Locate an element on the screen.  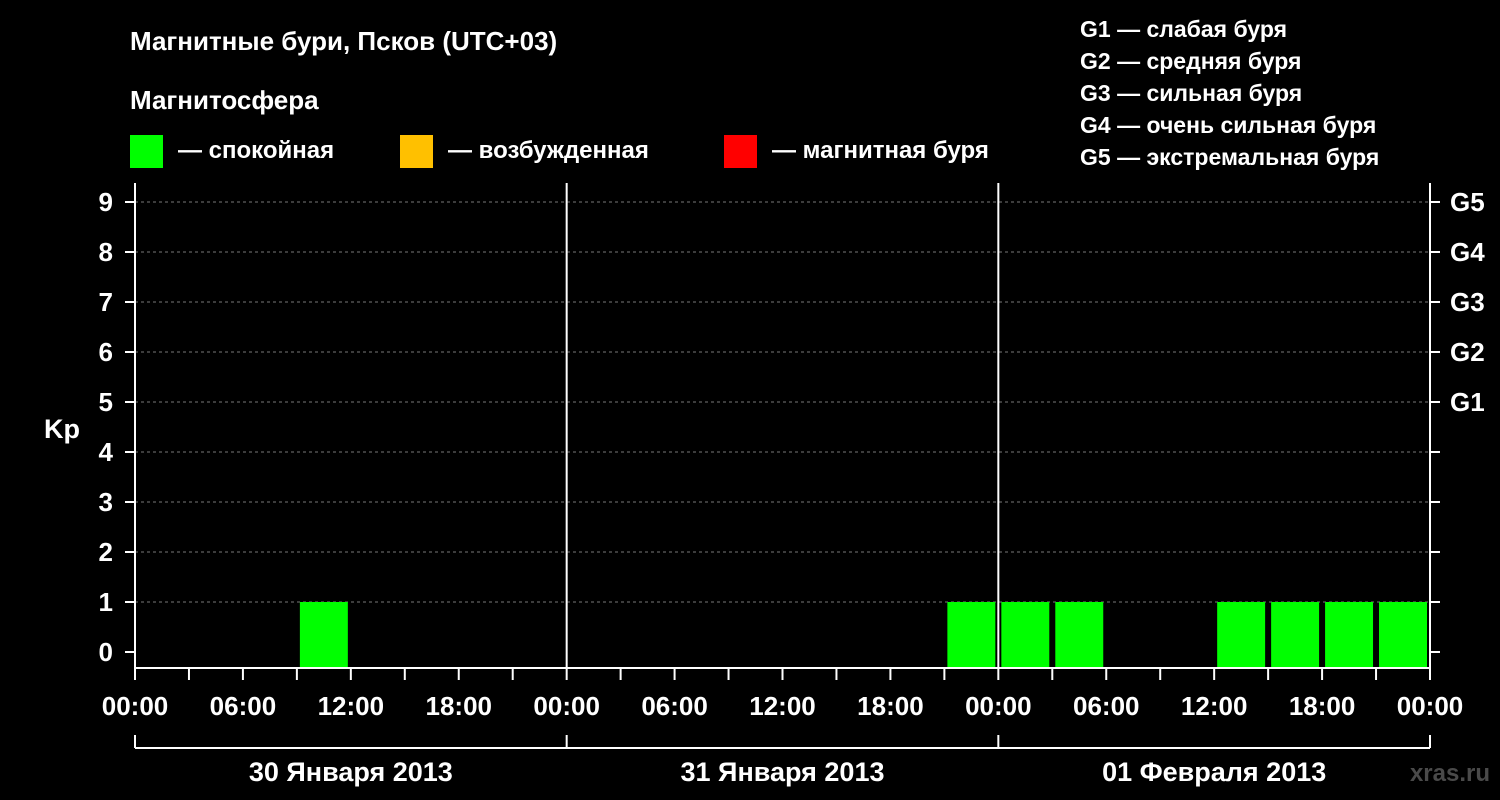
storm-level-label: G1 is located at coordinates (1467, 402).